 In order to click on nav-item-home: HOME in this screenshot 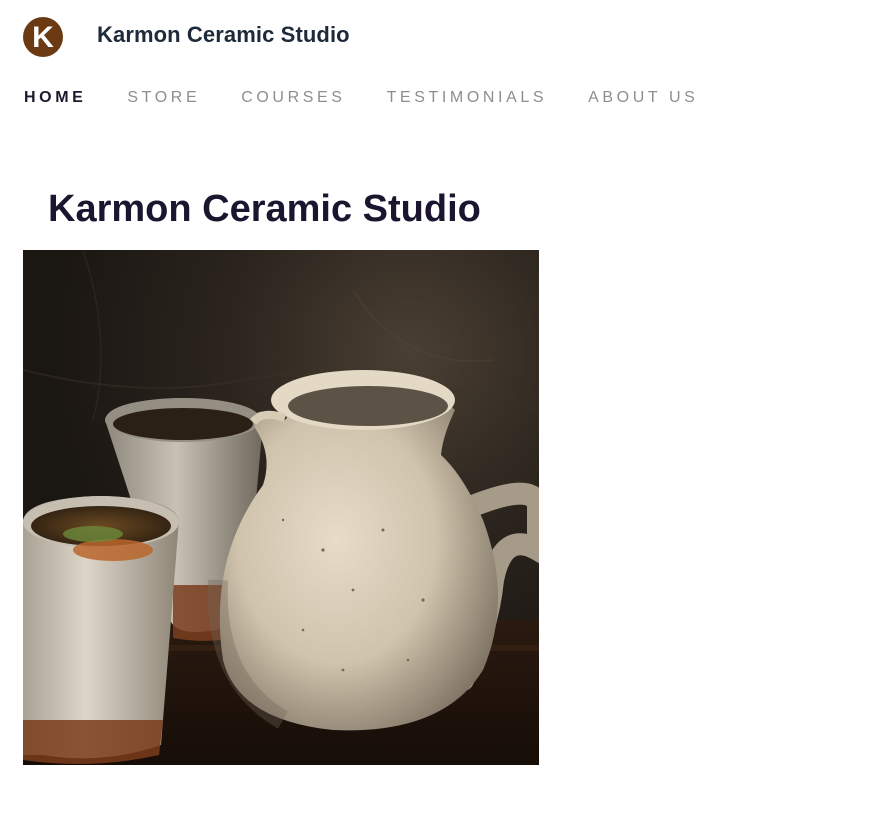, I will do `click(55, 98)`.